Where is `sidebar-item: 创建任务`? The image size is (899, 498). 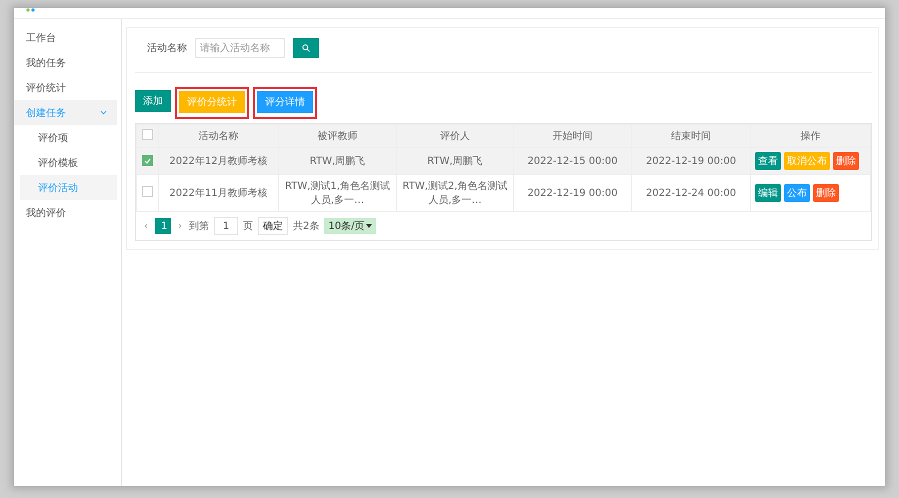 sidebar-item: 创建任务 is located at coordinates (65, 112).